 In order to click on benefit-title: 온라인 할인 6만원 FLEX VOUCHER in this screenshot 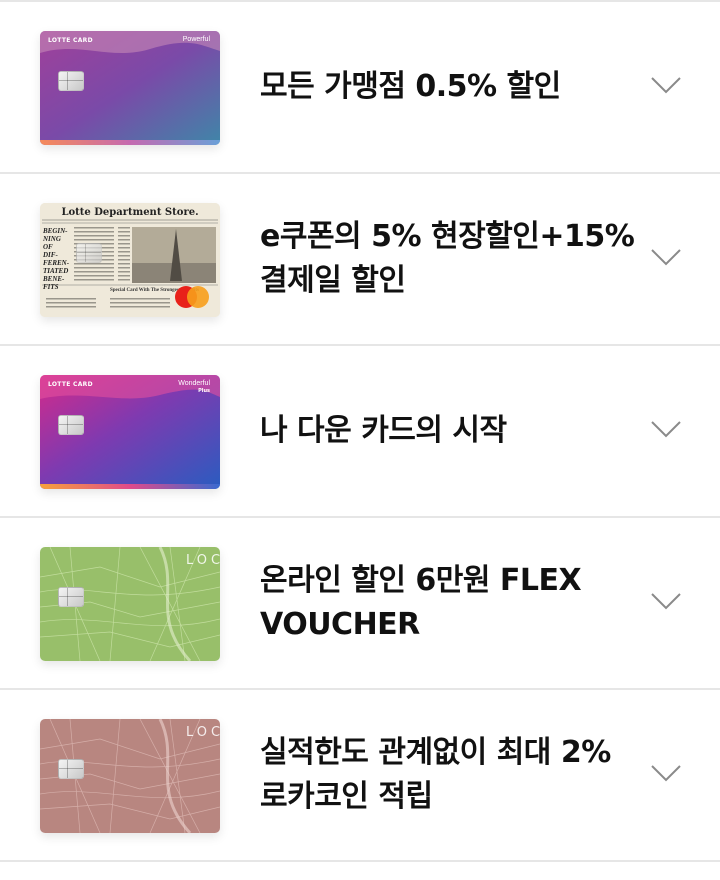, I will do `click(421, 602)`.